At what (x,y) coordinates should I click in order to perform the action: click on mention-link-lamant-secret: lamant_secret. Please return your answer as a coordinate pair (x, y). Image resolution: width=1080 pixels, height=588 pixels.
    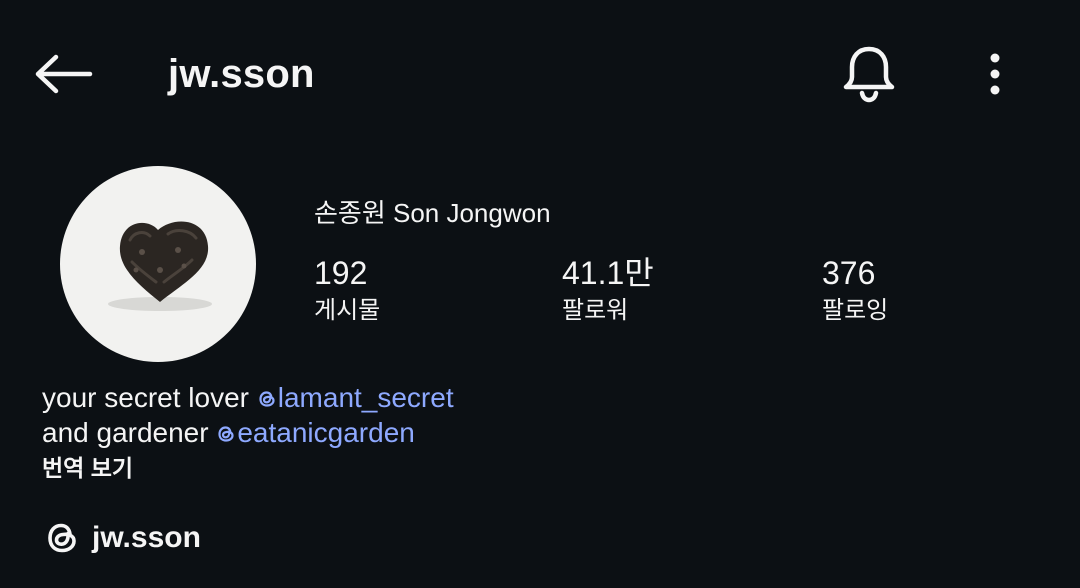
    Looking at the image, I should click on (355, 397).